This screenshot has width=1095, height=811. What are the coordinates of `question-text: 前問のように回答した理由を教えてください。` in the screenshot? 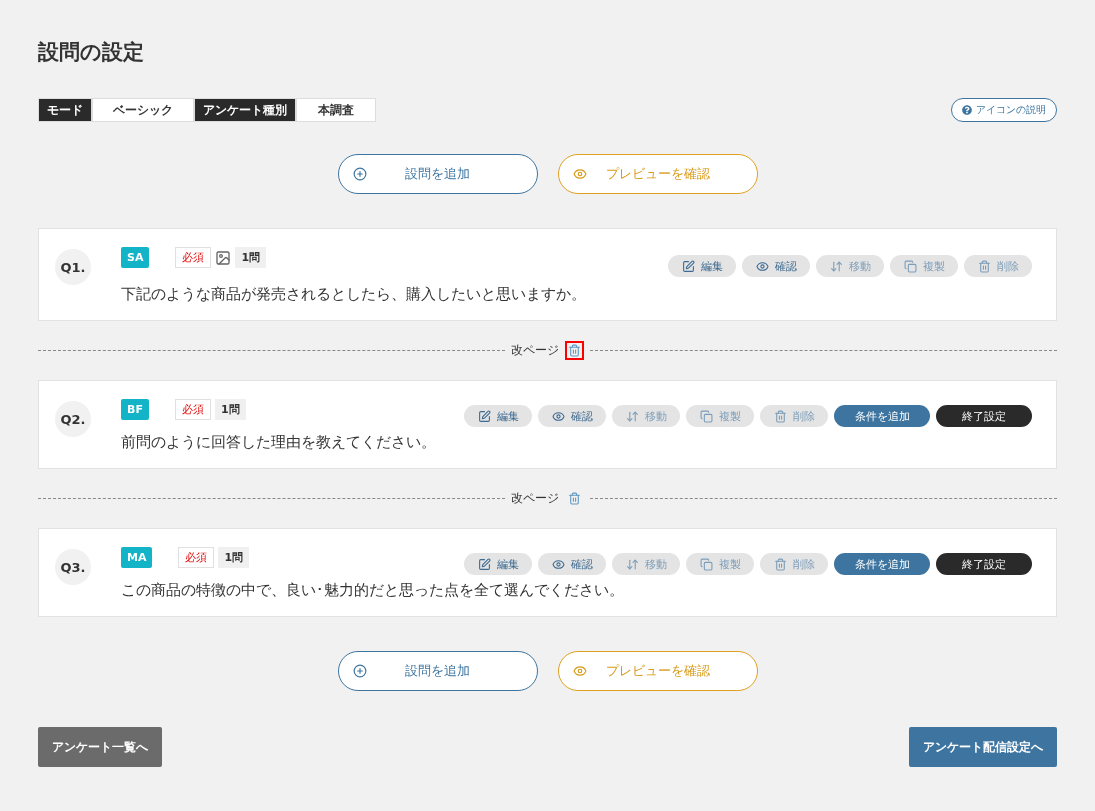 It's located at (279, 442).